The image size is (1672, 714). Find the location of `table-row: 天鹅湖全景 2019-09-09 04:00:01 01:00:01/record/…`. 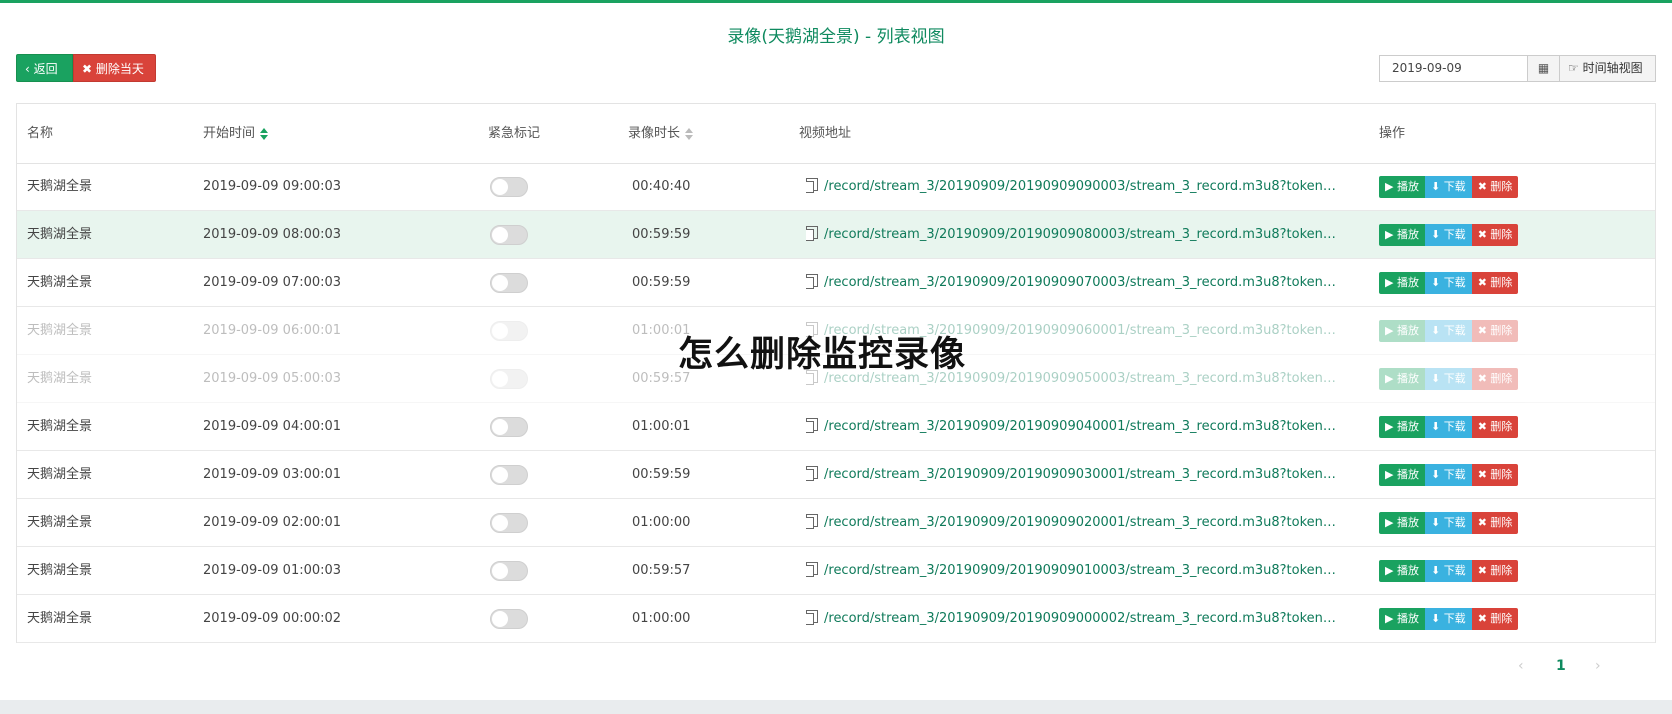

table-row: 天鹅湖全景 2019-09-09 04:00:01 01:00:01/record/… is located at coordinates (836, 427).